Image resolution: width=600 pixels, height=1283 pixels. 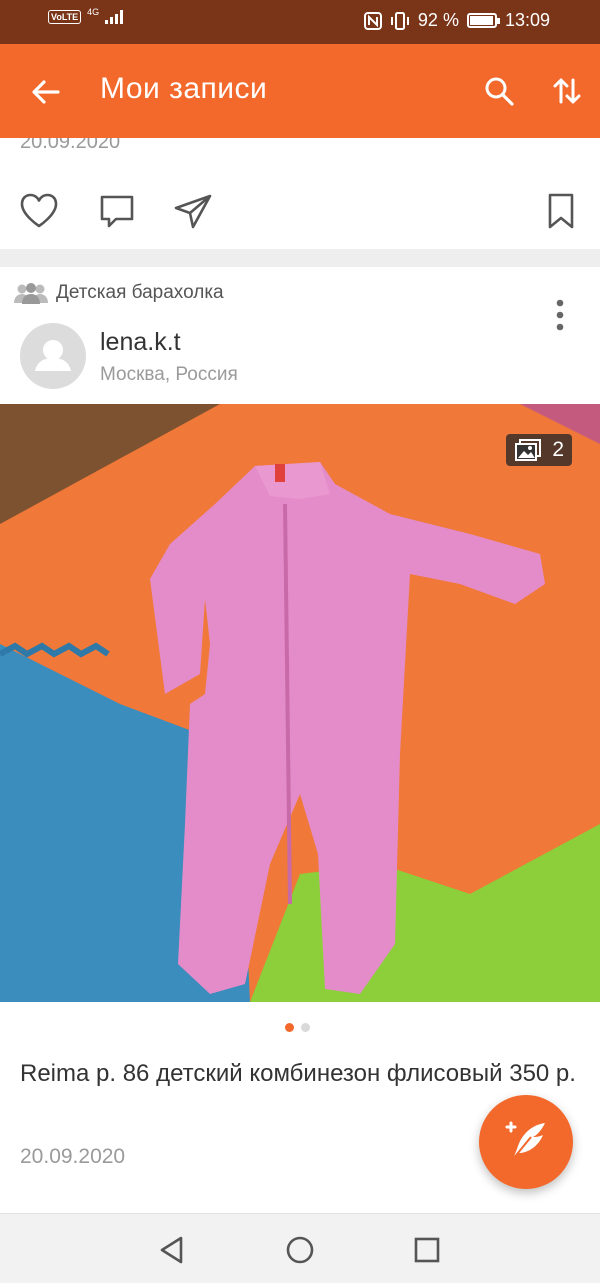 What do you see at coordinates (193, 211) in the screenshot?
I see `share-icon` at bounding box center [193, 211].